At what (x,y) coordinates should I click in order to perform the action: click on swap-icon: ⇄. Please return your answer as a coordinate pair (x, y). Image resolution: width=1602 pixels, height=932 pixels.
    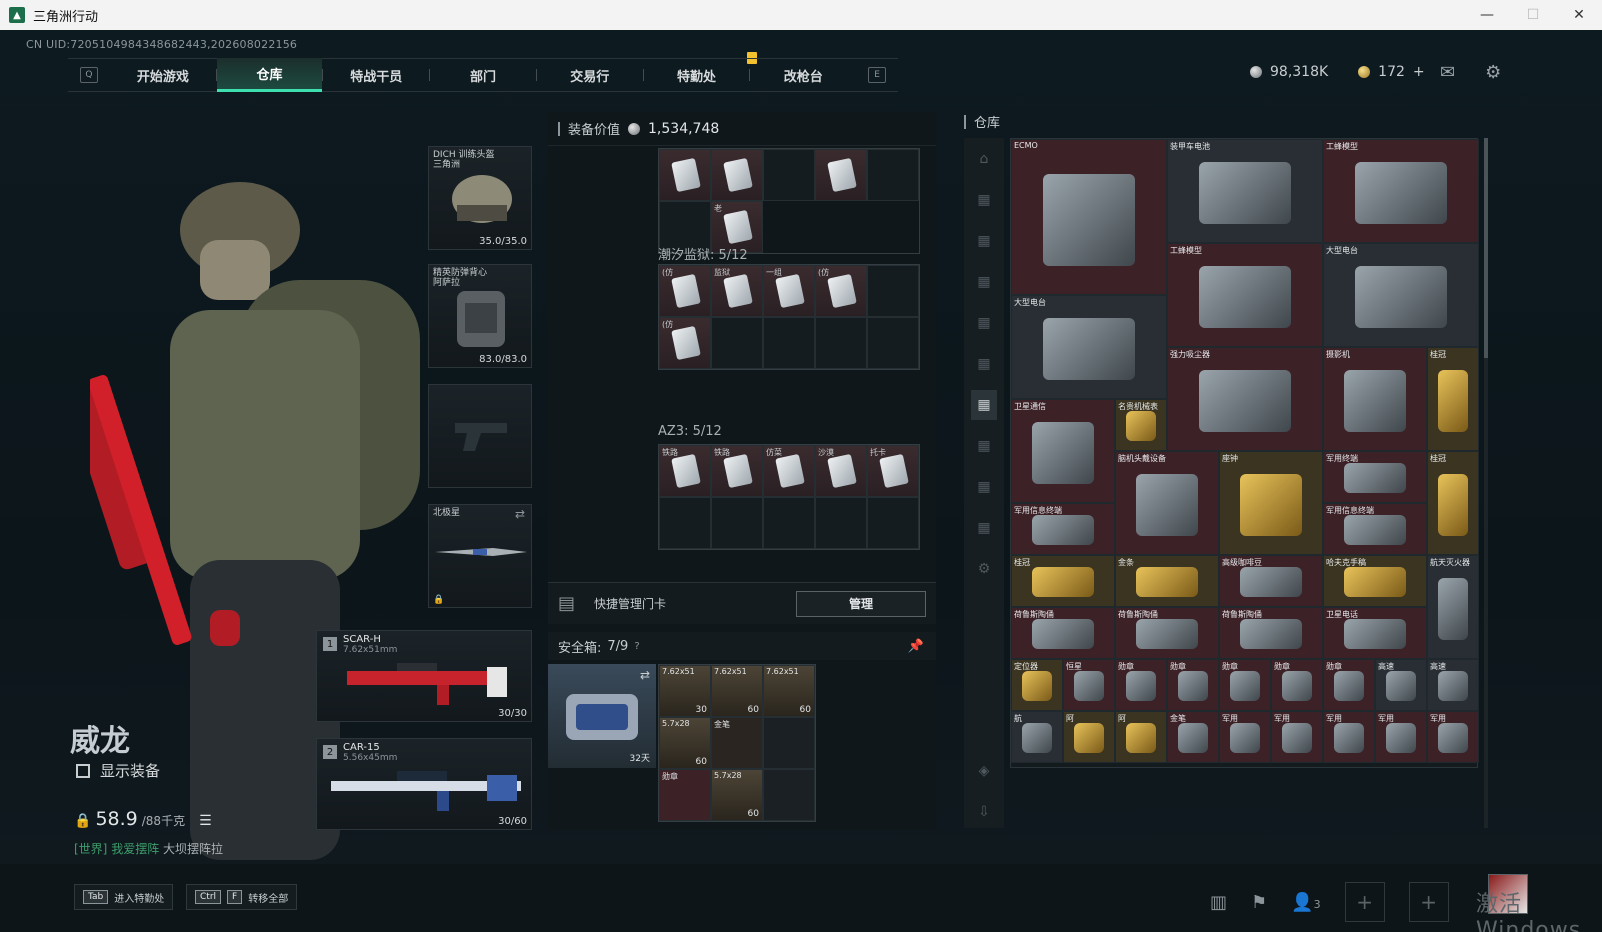
    Looking at the image, I should click on (520, 514).